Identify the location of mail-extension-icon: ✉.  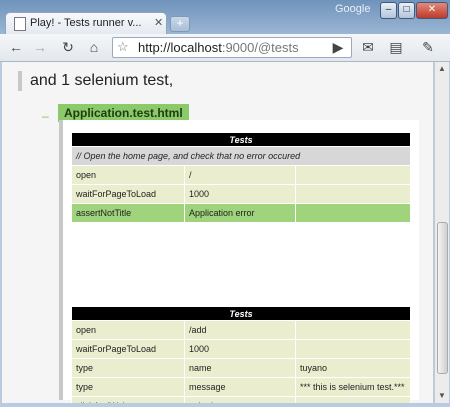
(368, 47).